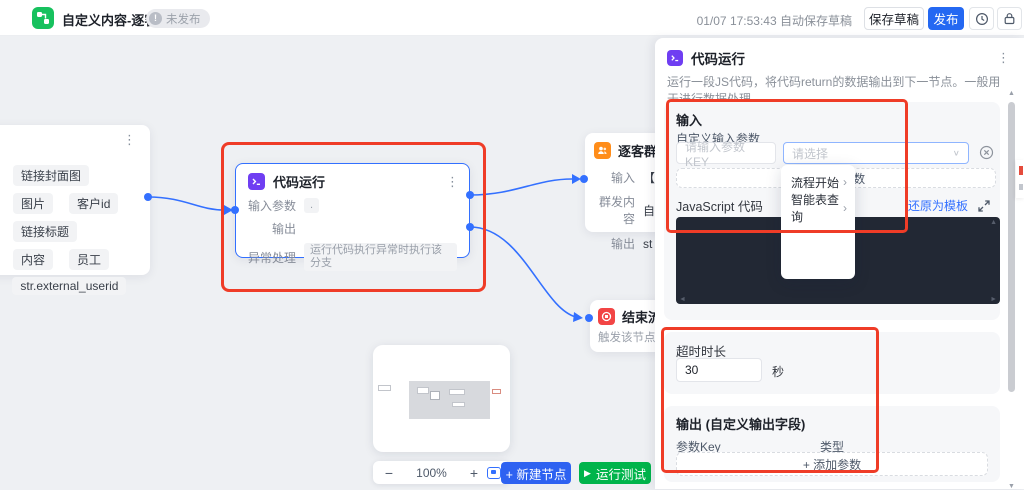 This screenshot has width=1024, height=490. Describe the element at coordinates (689, 120) in the screenshot. I see `input-section-header: 输入` at that location.